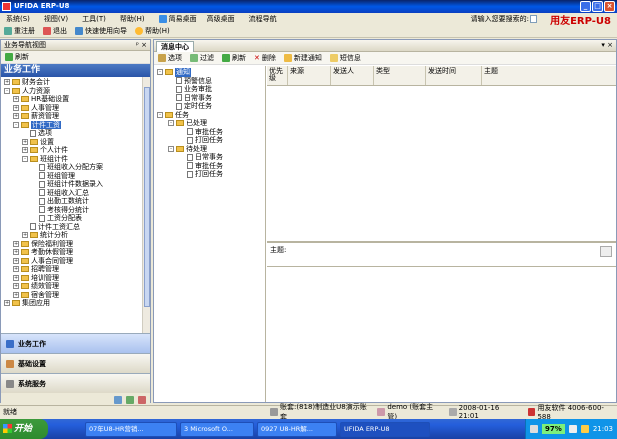 Image resolution: width=617 pixels, height=439 pixels. Describe the element at coordinates (209, 81) in the screenshot. I see `tree-item: 预警信息` at that location.